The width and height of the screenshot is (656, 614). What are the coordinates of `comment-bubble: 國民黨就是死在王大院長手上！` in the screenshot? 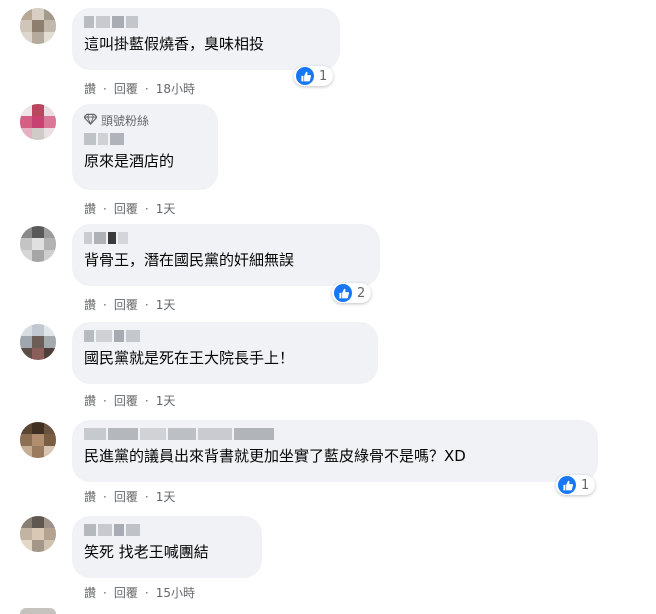 It's located at (225, 353).